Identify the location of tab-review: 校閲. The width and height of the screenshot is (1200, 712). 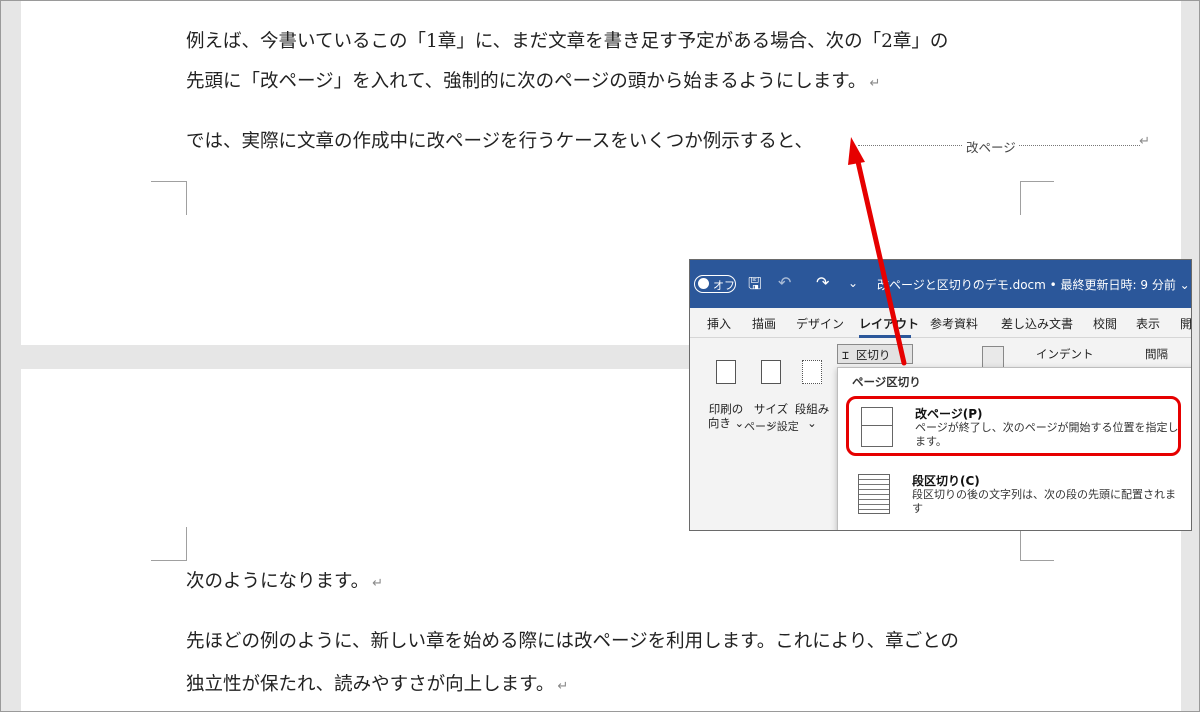
(1105, 323).